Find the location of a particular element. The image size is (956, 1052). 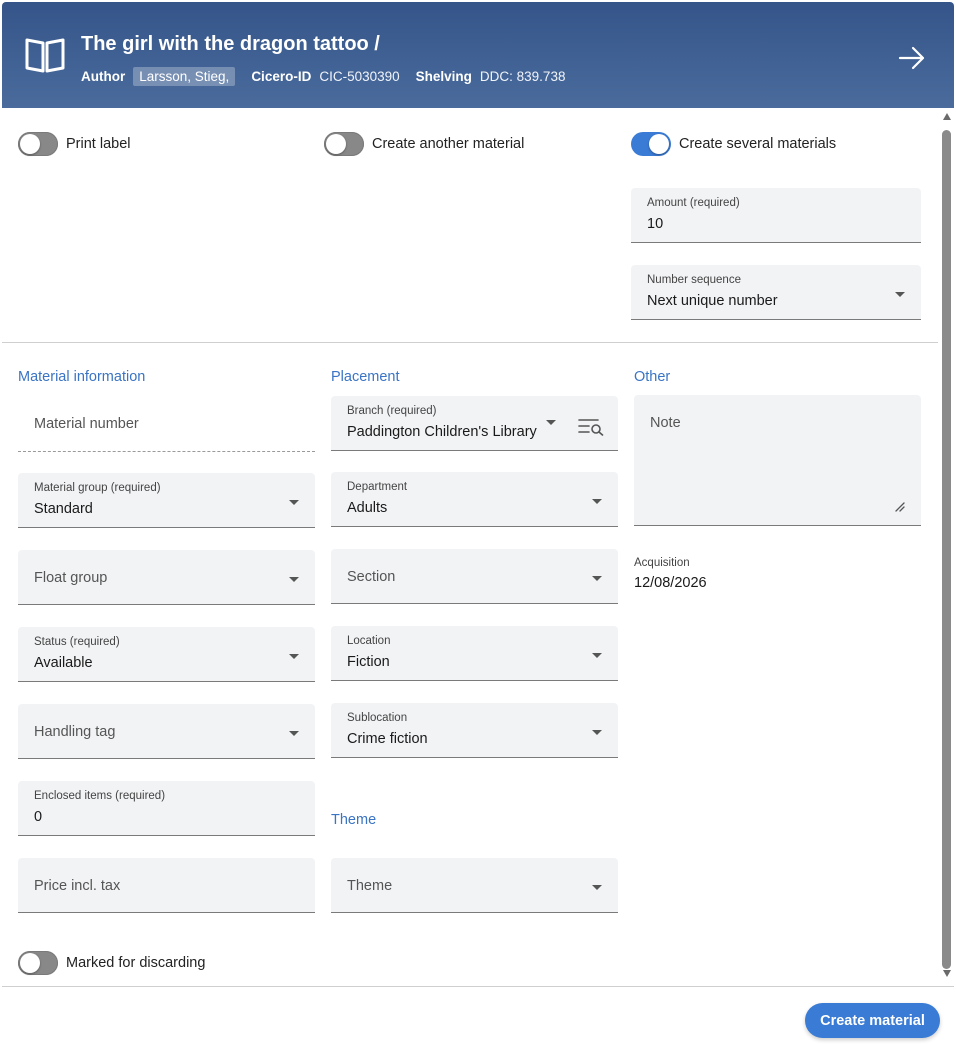

placement-heading: Placement is located at coordinates (365, 377).